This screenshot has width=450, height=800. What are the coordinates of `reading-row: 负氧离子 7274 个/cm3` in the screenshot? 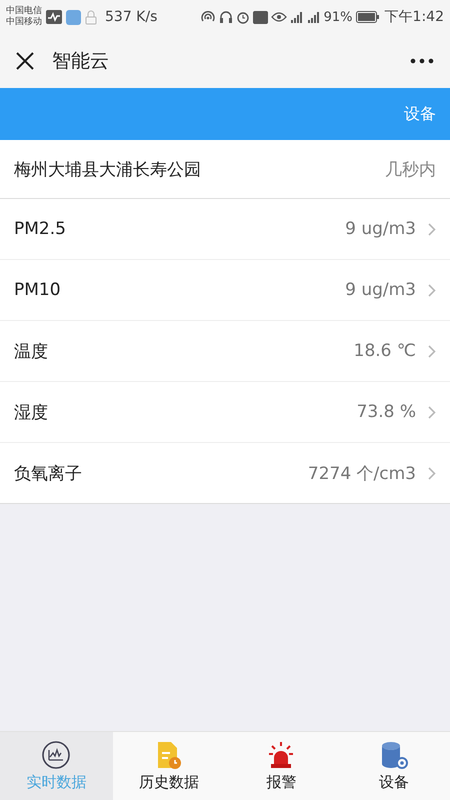 It's located at (225, 472).